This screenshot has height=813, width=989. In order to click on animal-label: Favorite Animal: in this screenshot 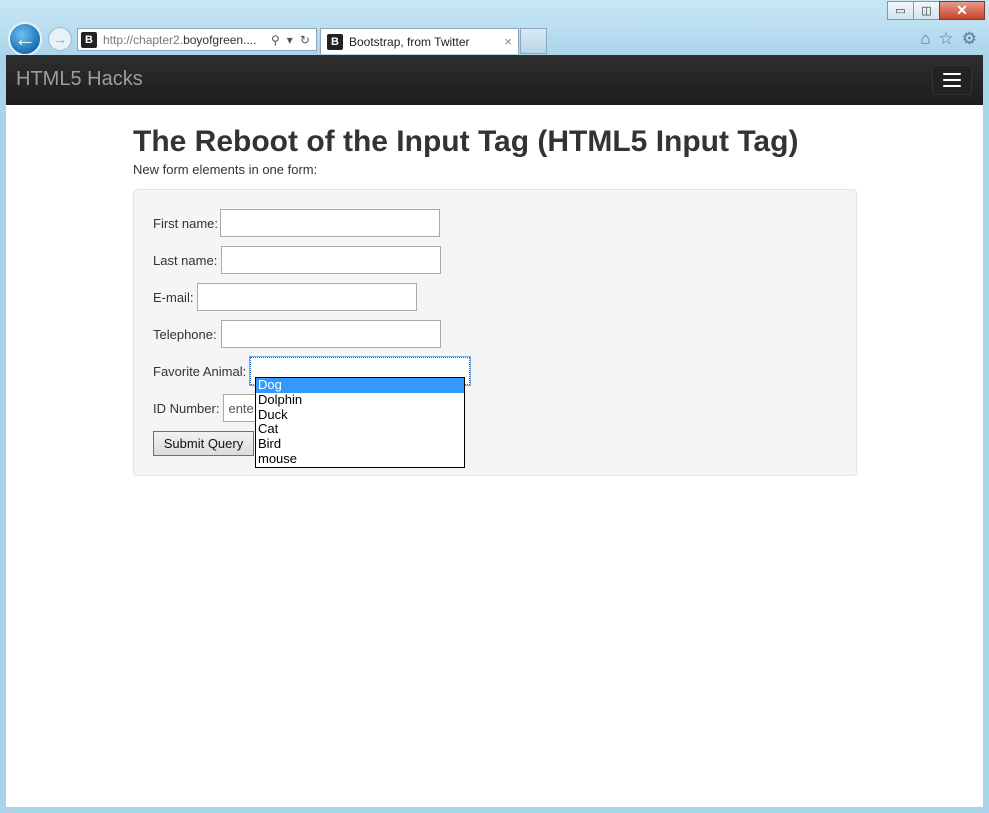, I will do `click(200, 371)`.